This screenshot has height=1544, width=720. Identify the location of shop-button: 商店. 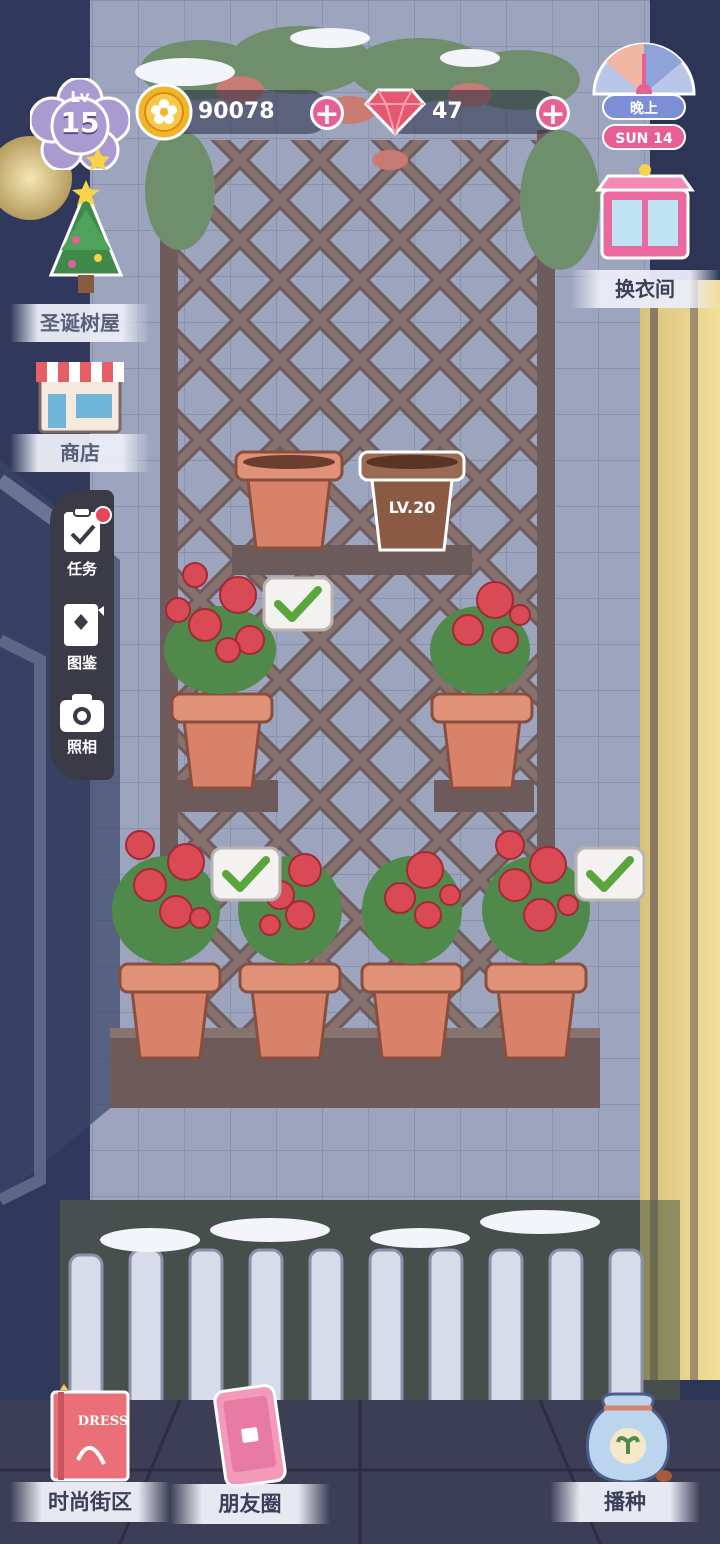
(80, 413).